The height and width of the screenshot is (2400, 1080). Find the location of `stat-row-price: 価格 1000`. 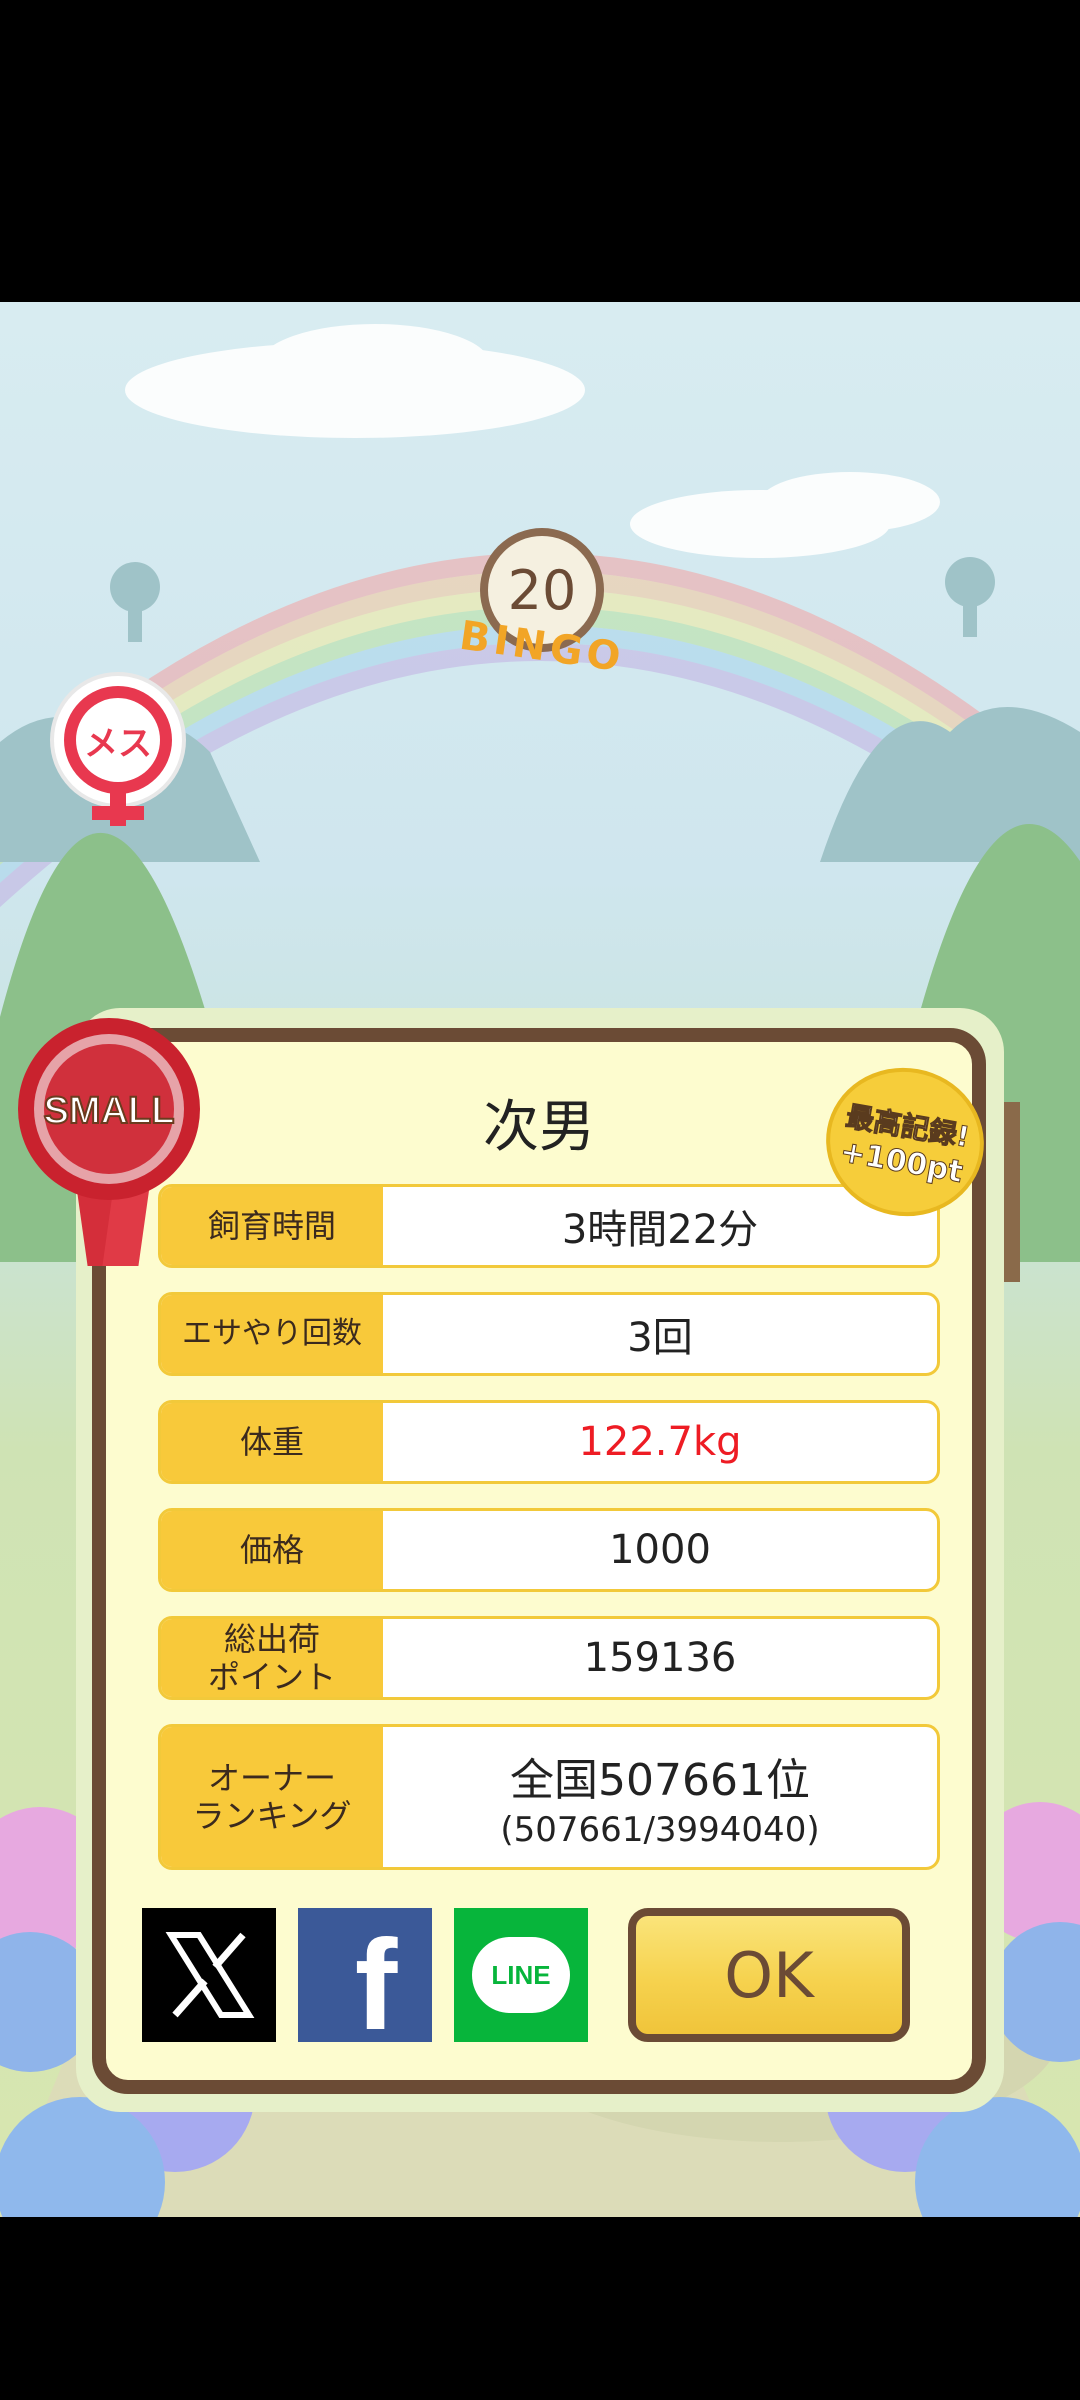

stat-row-price: 価格 1000 is located at coordinates (549, 1550).